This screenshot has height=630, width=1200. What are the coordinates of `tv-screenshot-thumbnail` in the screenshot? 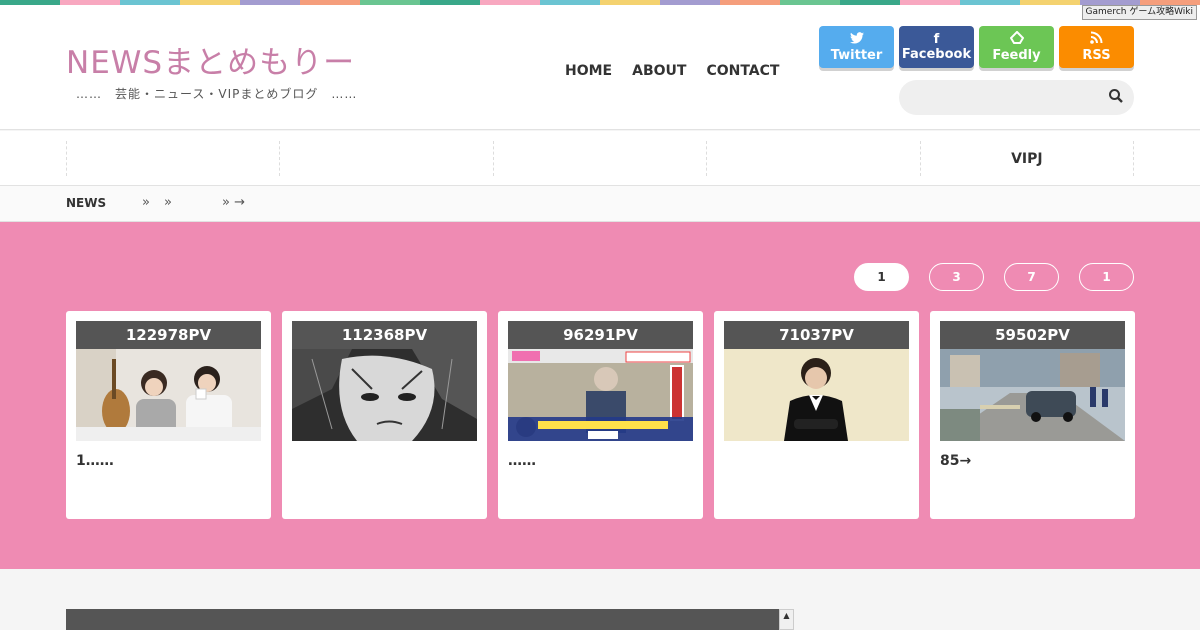 It's located at (600, 395).